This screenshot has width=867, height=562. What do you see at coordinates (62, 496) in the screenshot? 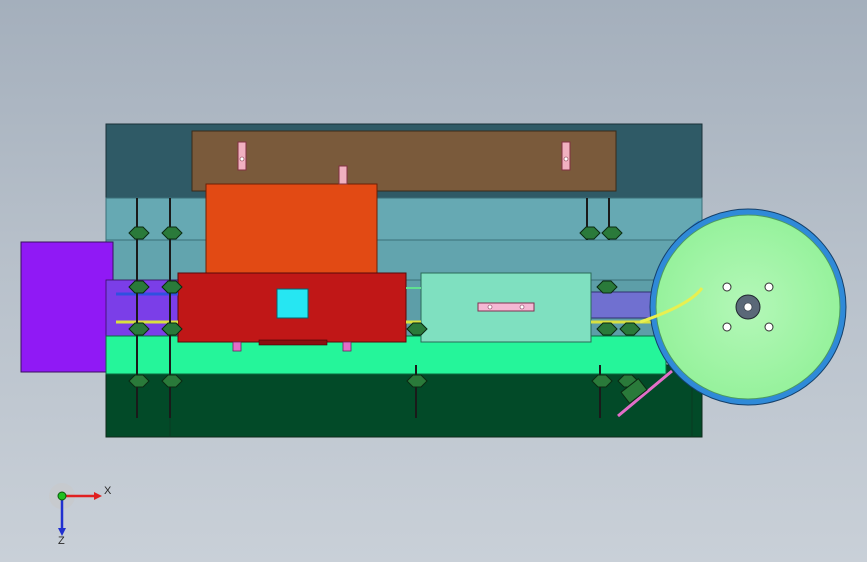
I see `y-axis-icon` at bounding box center [62, 496].